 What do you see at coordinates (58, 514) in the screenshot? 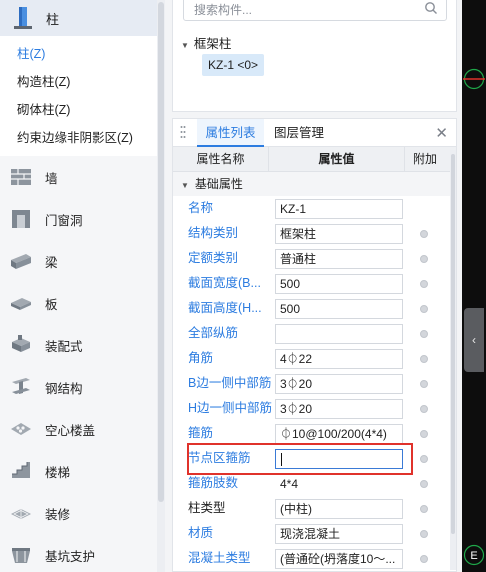
I see `nav-item-label: 装修` at bounding box center [58, 514].